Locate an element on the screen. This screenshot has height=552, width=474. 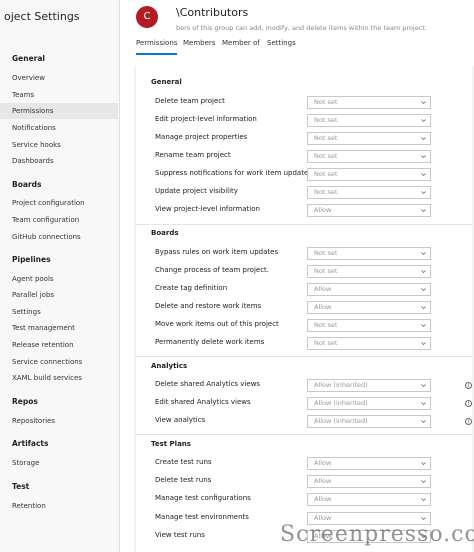
sidebar-section-pipelines: Pipelines is located at coordinates (31, 259).